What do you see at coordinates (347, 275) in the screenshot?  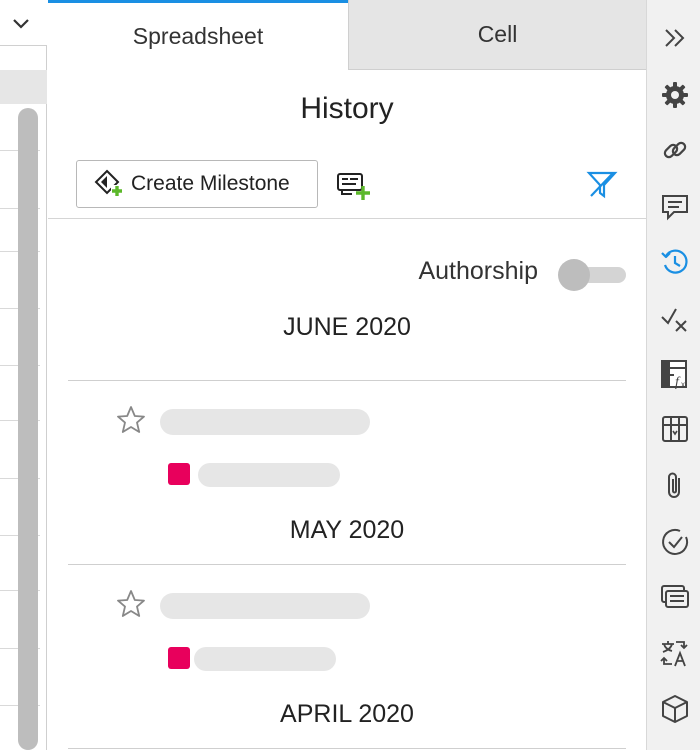 I see `authorship-row: Authorship` at bounding box center [347, 275].